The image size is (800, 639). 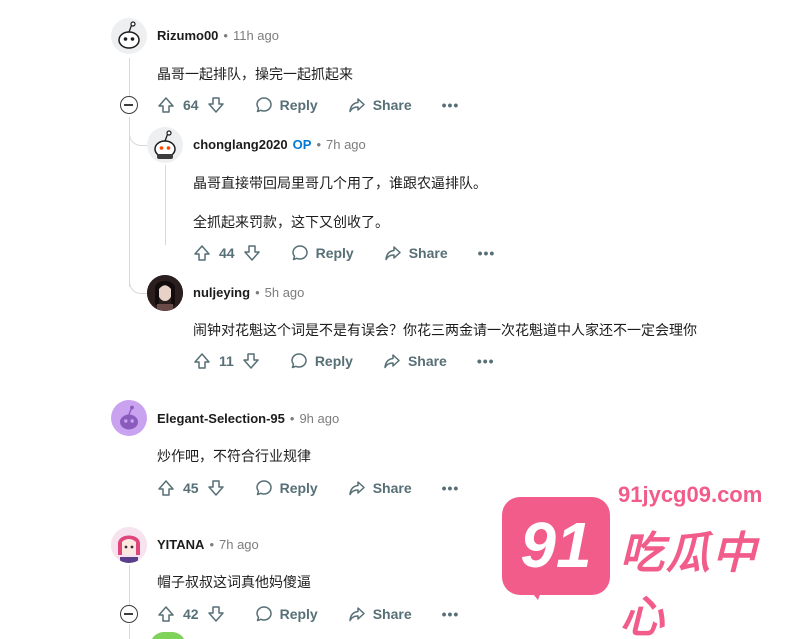 I want to click on comment-text: 炒作吧，不符合行业规律, so click(x=234, y=457).